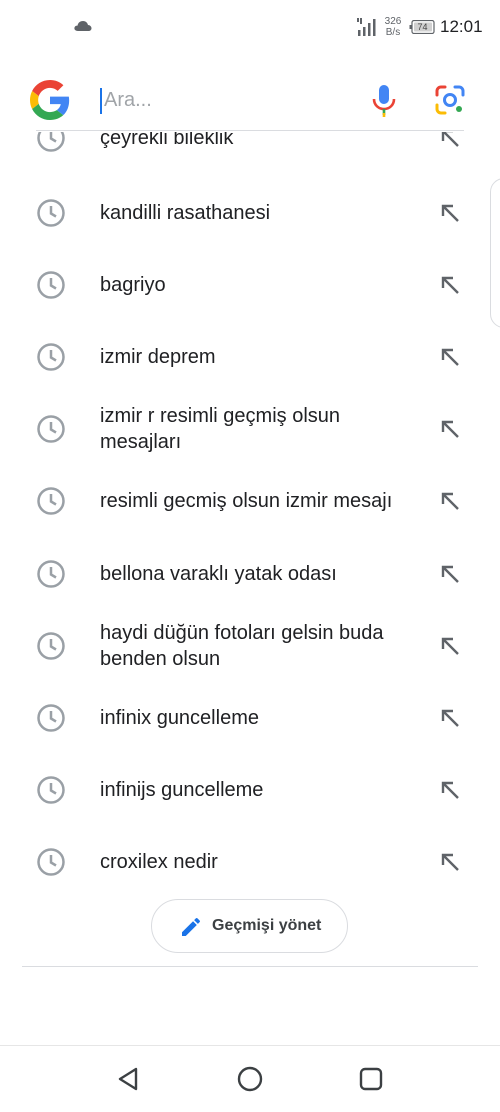 The height and width of the screenshot is (1112, 500). Describe the element at coordinates (393, 21) in the screenshot. I see `network-speed-value: 326` at that location.